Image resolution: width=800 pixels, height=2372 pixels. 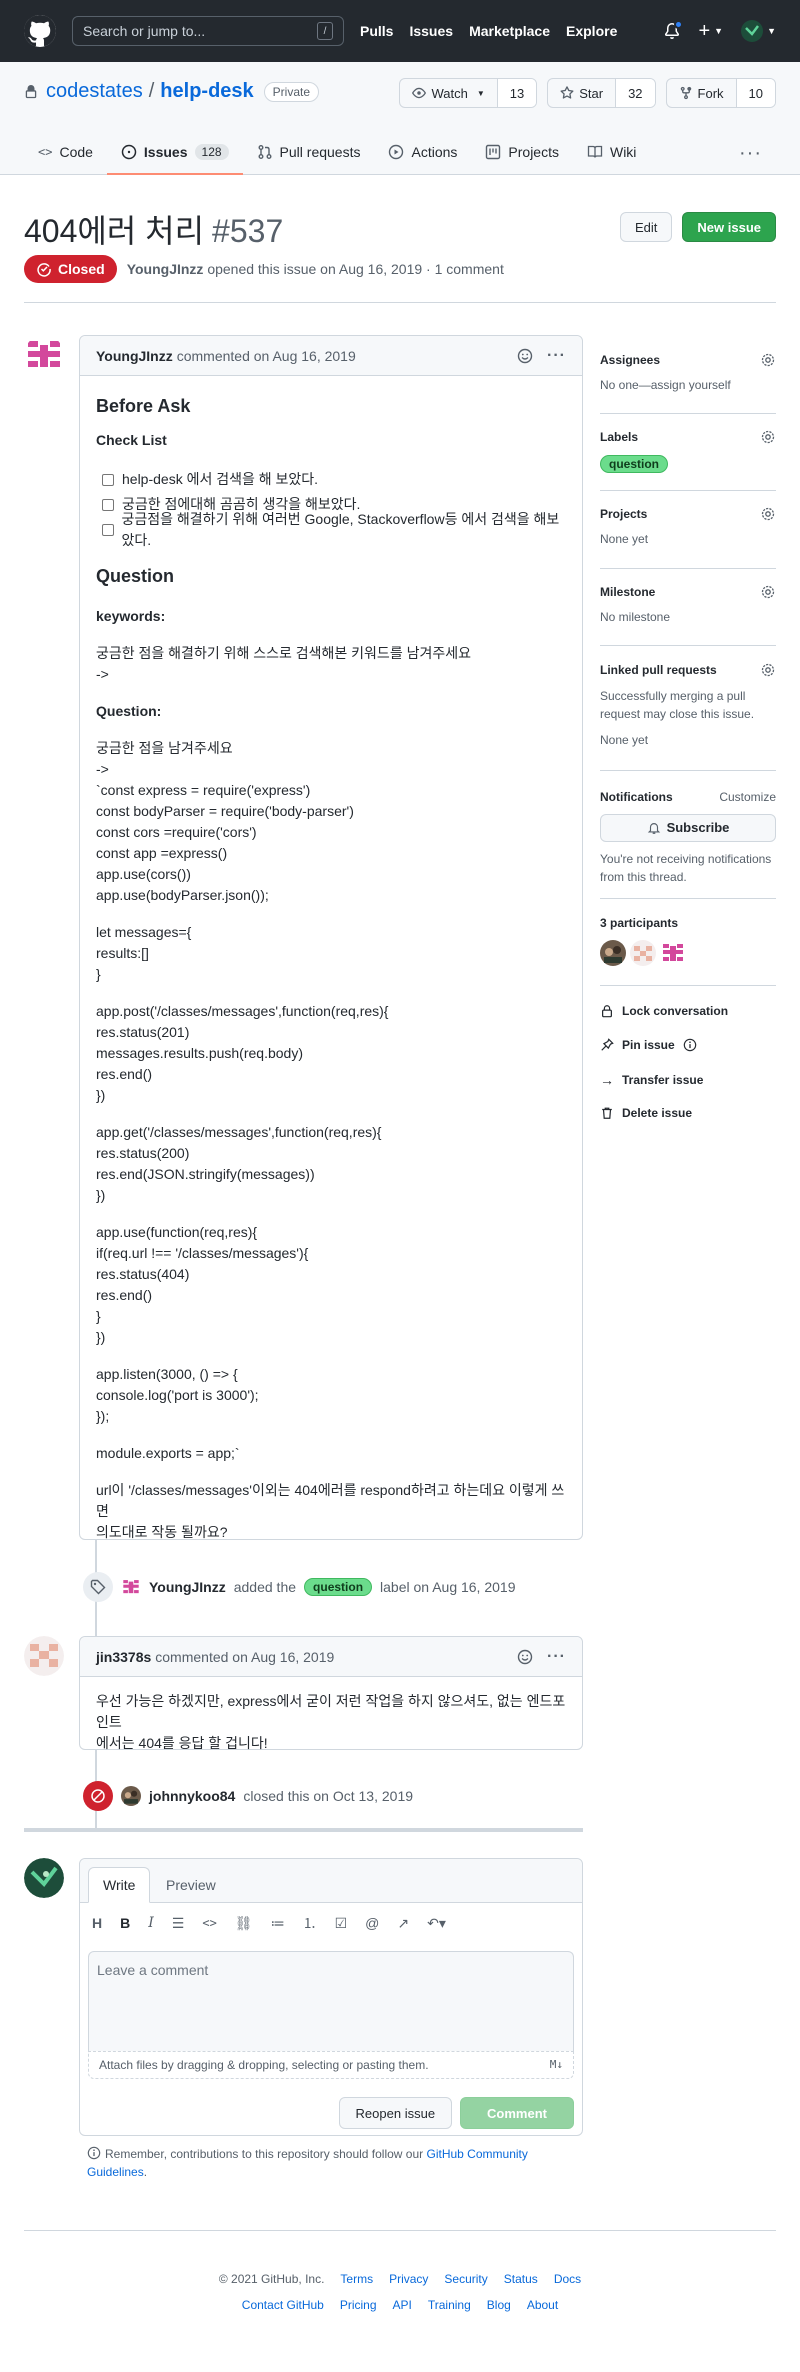 What do you see at coordinates (331, 2001) in the screenshot?
I see `comment-textarea: Leave a comment` at bounding box center [331, 2001].